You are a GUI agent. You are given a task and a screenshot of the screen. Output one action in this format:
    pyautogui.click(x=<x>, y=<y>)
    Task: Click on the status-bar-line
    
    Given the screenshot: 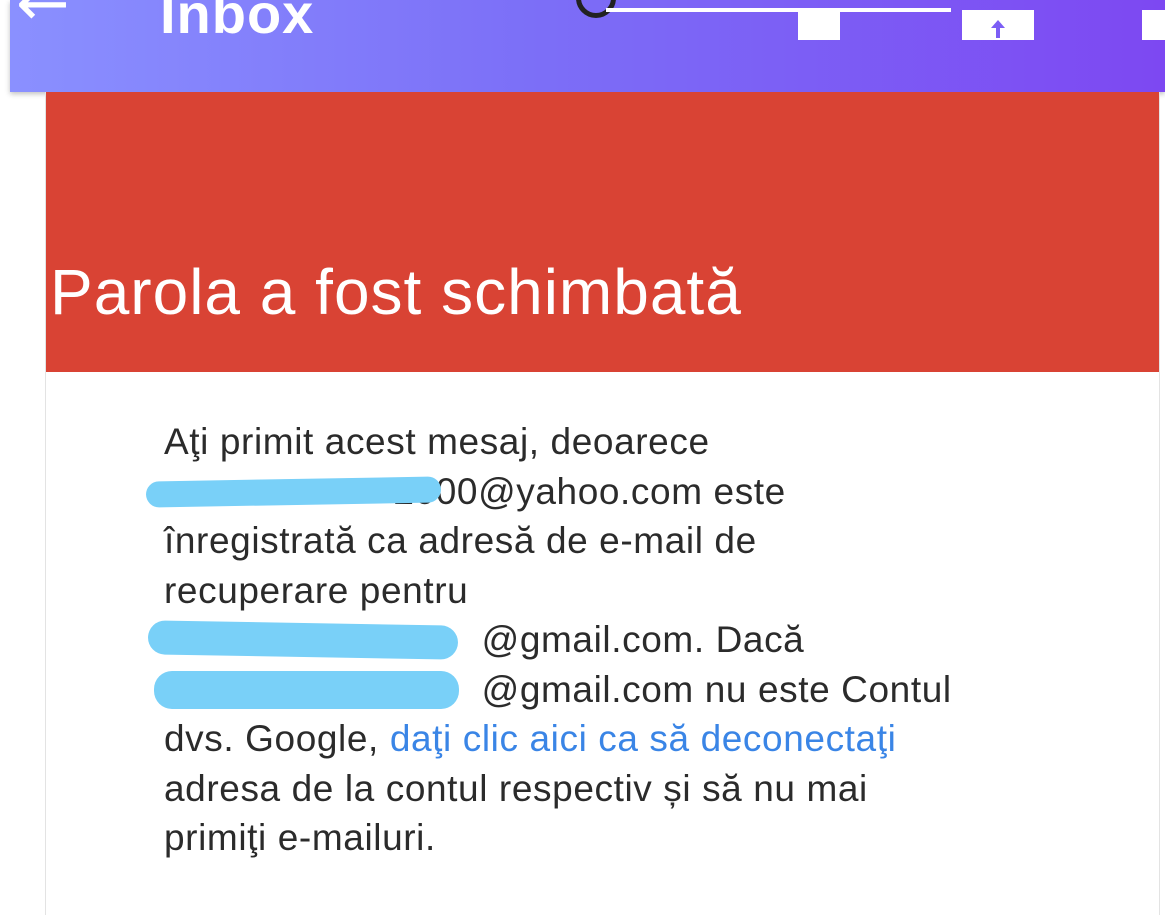 What is the action you would take?
    pyautogui.click(x=778, y=10)
    